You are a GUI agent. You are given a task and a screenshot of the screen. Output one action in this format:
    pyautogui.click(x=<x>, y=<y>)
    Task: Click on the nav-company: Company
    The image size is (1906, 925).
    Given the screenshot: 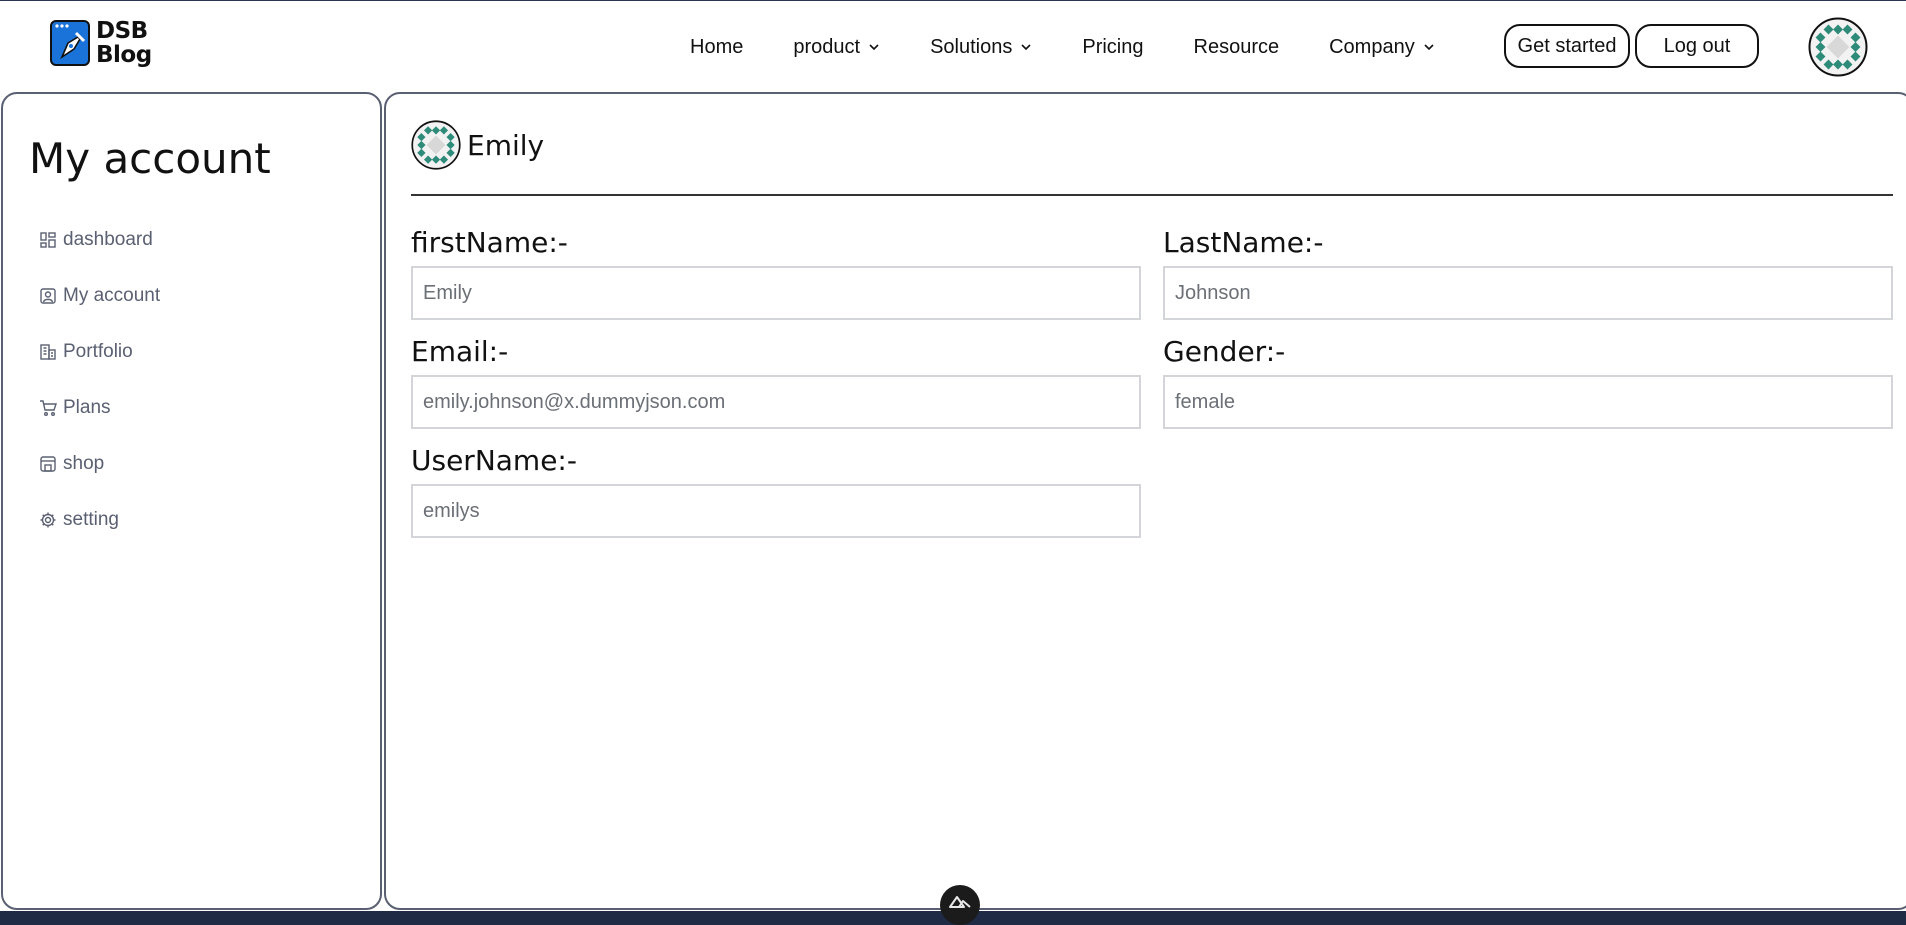 What is the action you would take?
    pyautogui.click(x=1382, y=47)
    